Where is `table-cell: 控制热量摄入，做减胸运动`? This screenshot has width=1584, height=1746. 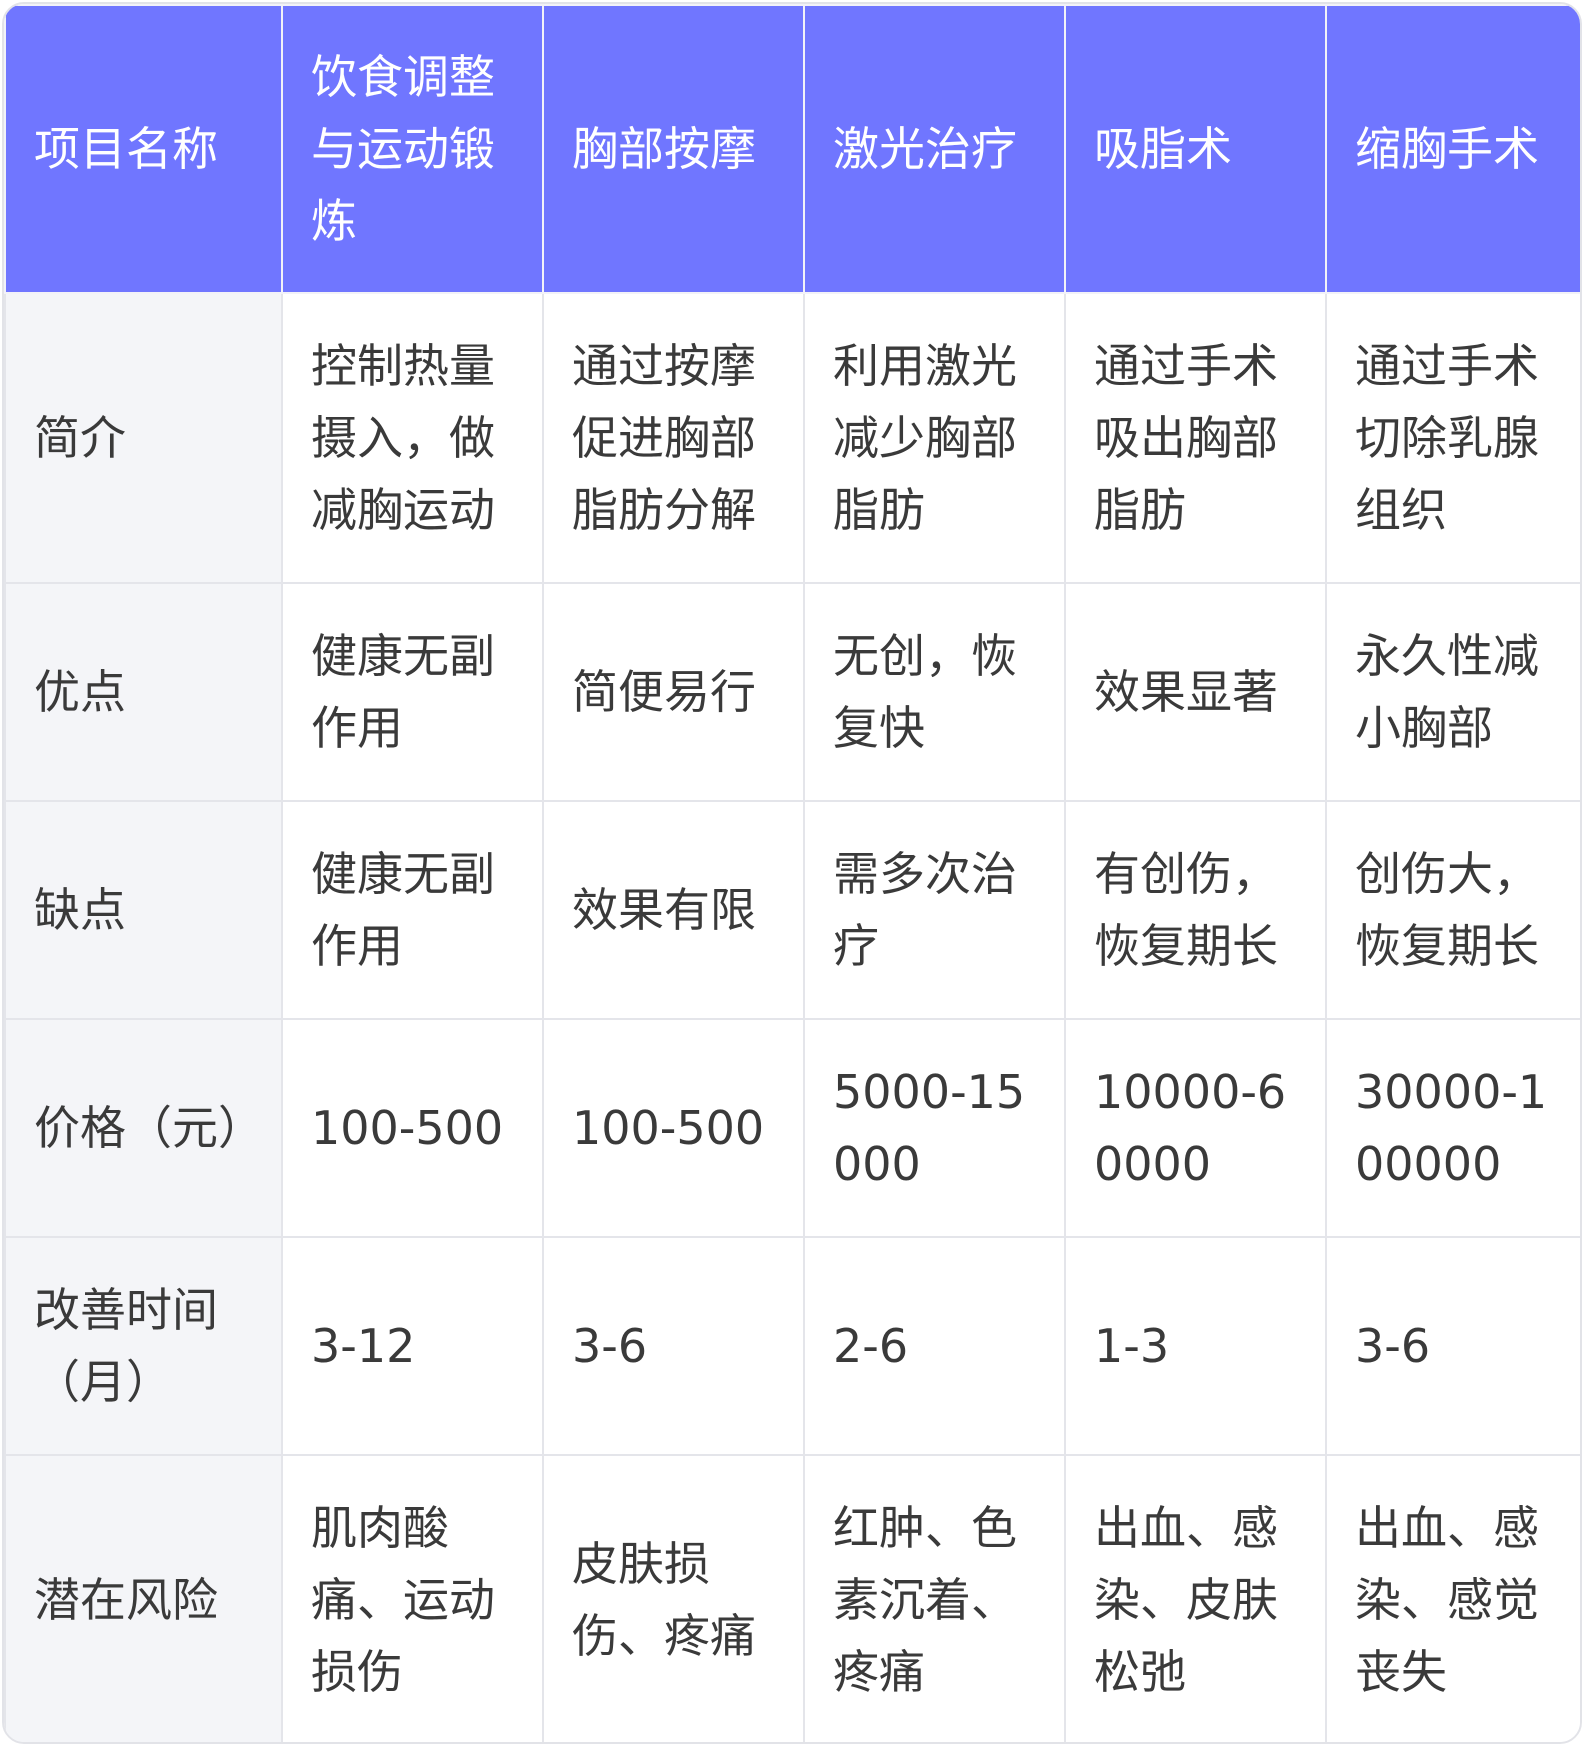 table-cell: 控制热量摄入，做减胸运动 is located at coordinates (412, 438).